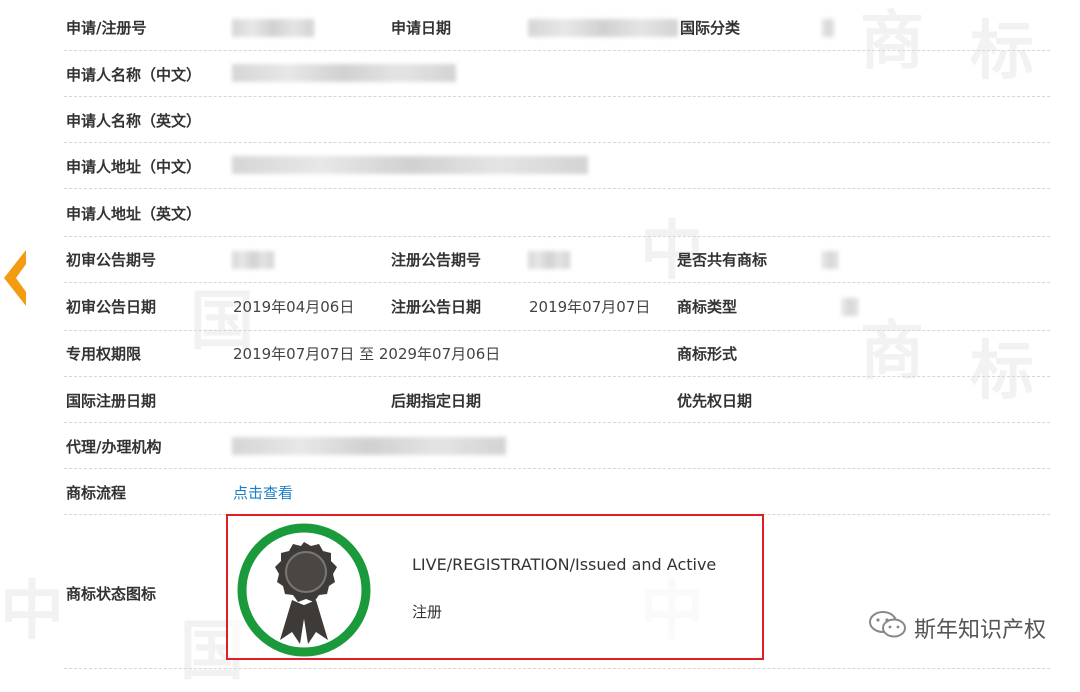 The width and height of the screenshot is (1080, 692). Describe the element at coordinates (427, 612) in the screenshot. I see `status-chinese: 注册` at that location.